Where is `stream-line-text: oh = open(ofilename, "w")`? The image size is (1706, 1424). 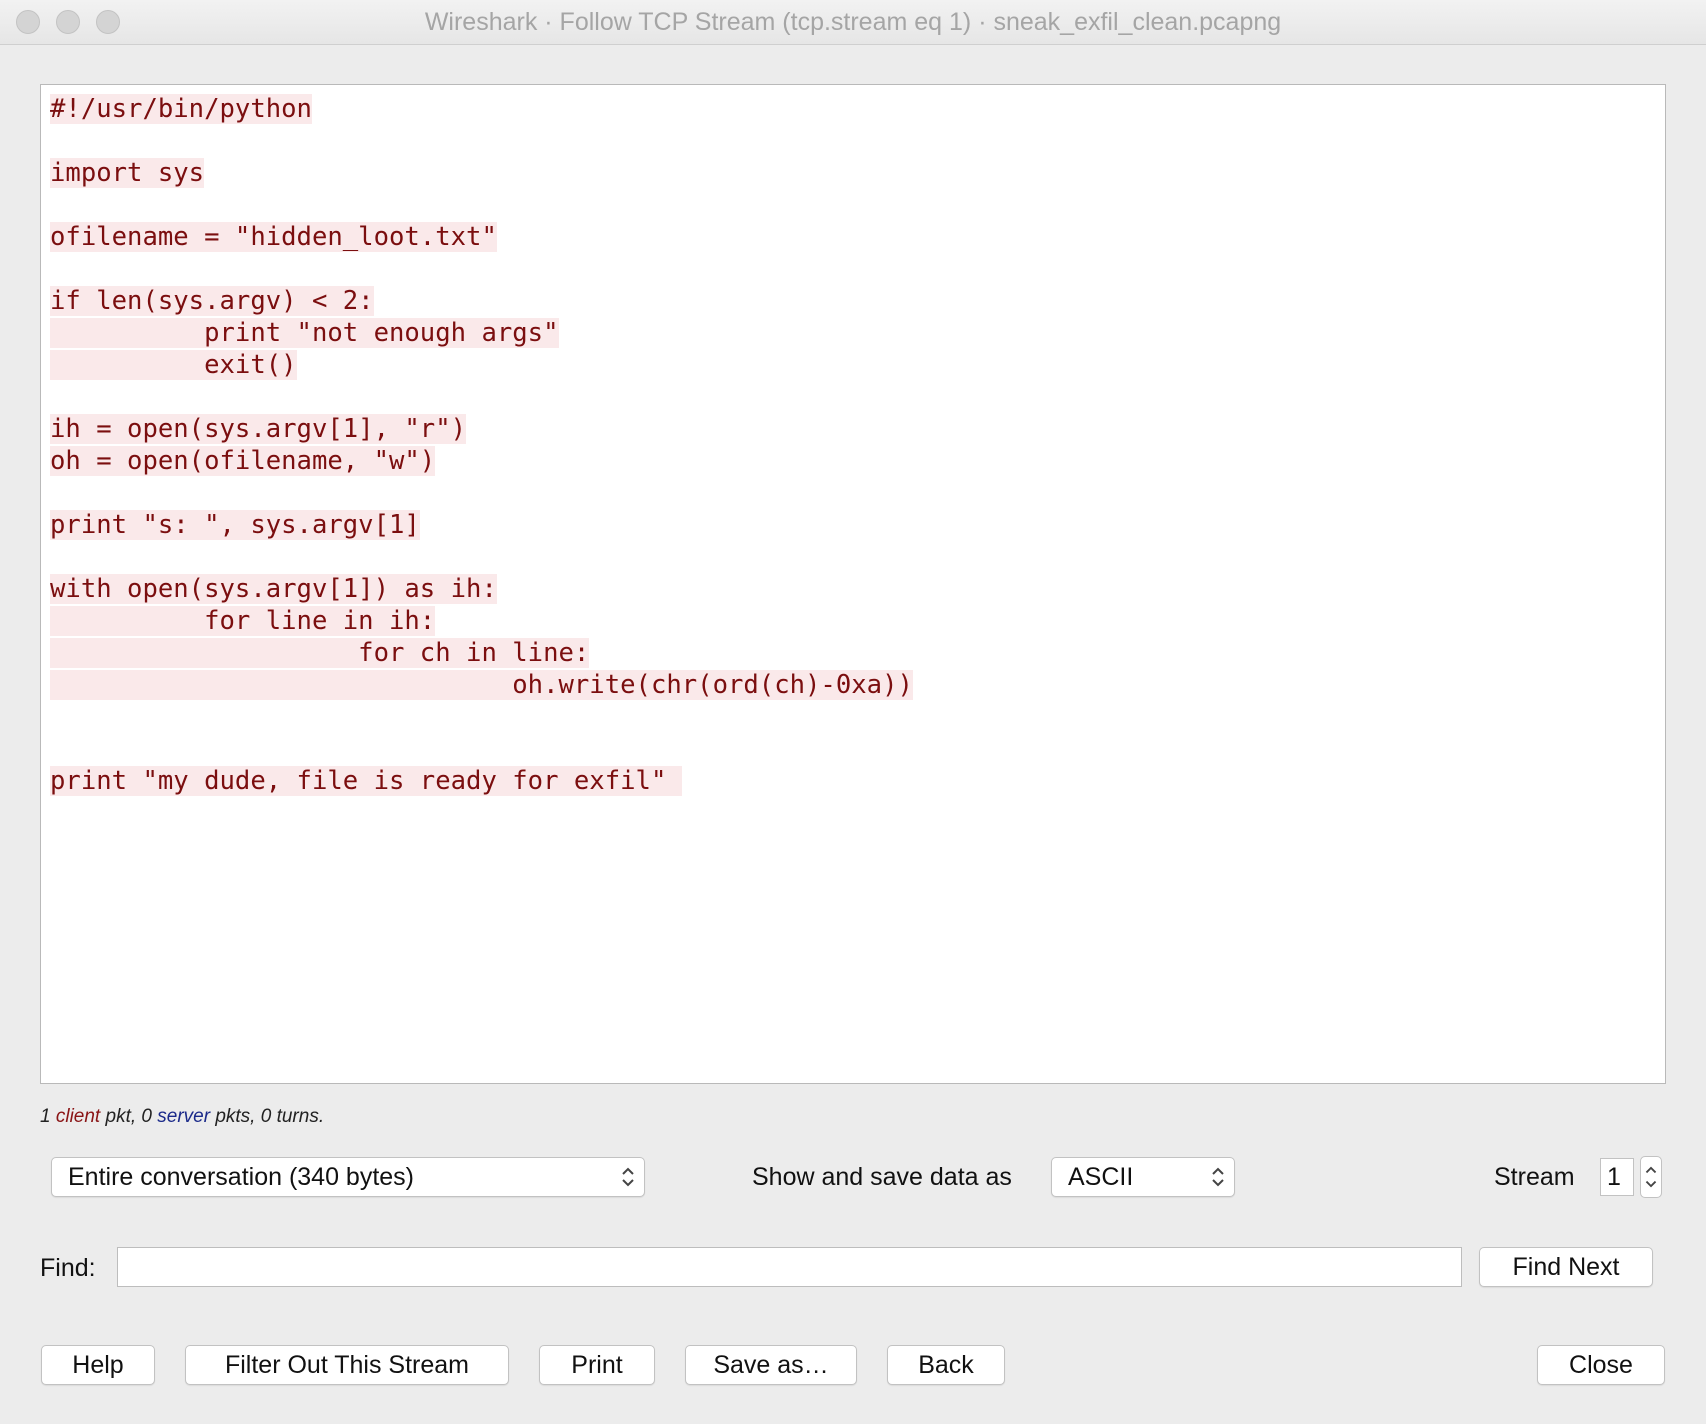
stream-line-text: oh = open(ofilename, "w") is located at coordinates (243, 461).